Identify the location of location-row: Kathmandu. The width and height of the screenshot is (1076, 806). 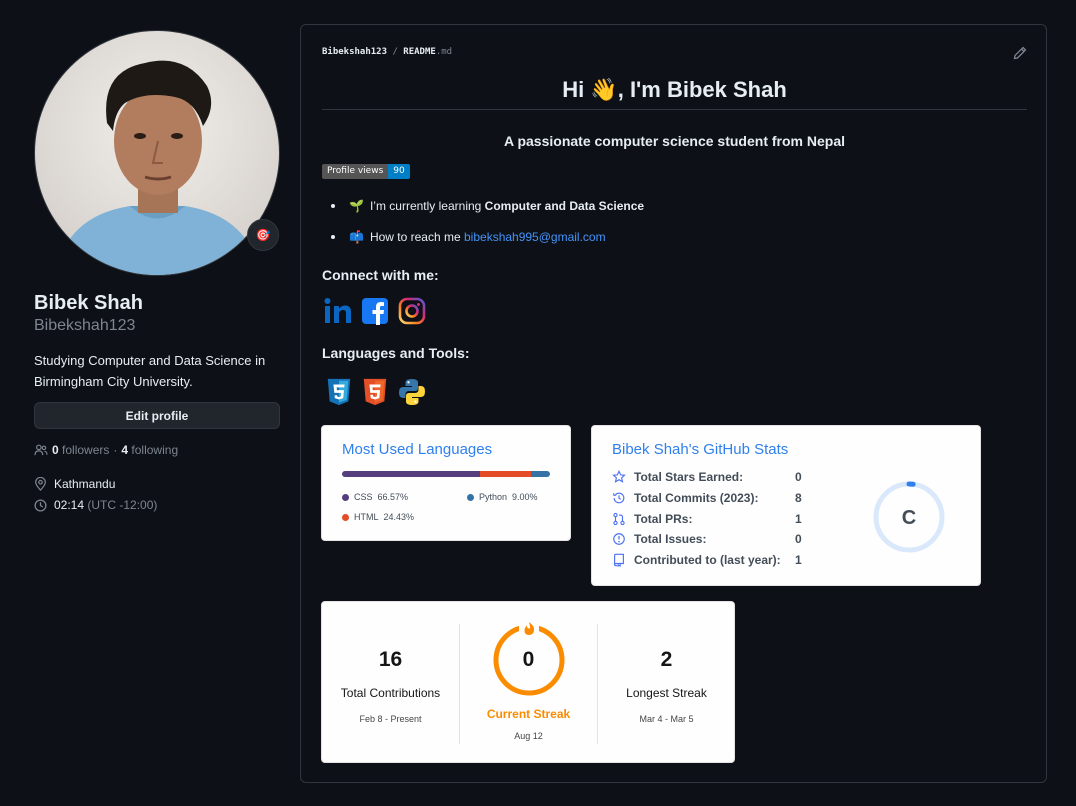
(74, 484).